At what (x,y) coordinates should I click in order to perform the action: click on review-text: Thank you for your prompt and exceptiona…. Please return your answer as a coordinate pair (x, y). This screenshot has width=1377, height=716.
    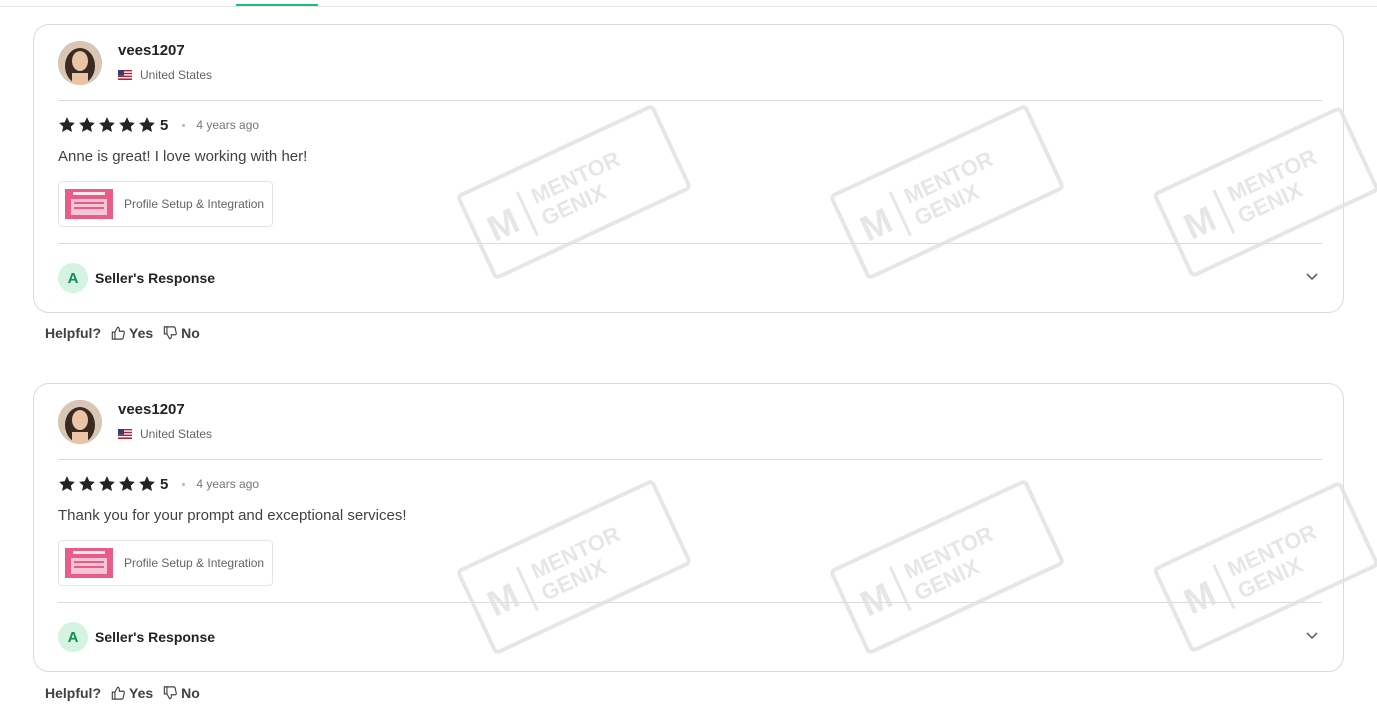
    Looking at the image, I should click on (232, 515).